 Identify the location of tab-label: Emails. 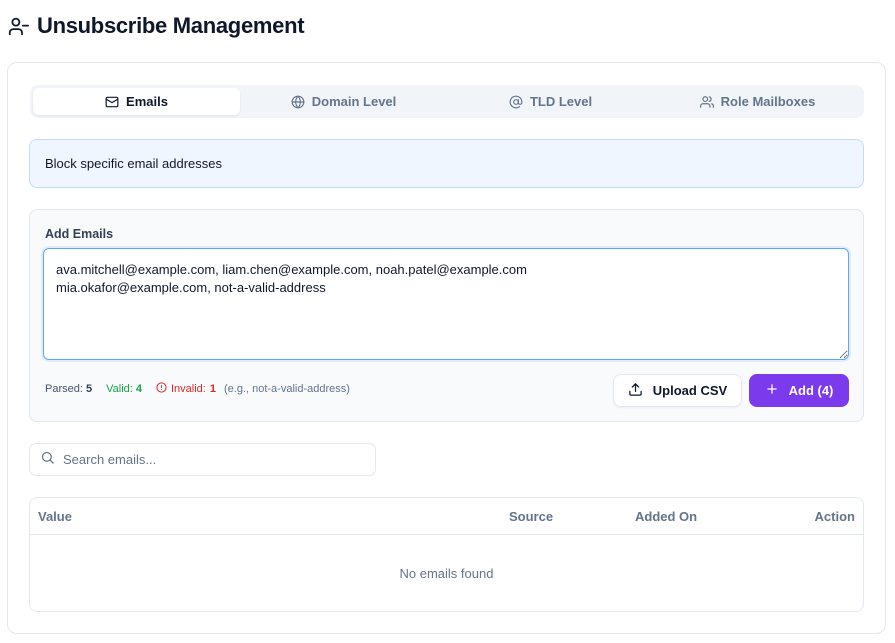
(147, 101).